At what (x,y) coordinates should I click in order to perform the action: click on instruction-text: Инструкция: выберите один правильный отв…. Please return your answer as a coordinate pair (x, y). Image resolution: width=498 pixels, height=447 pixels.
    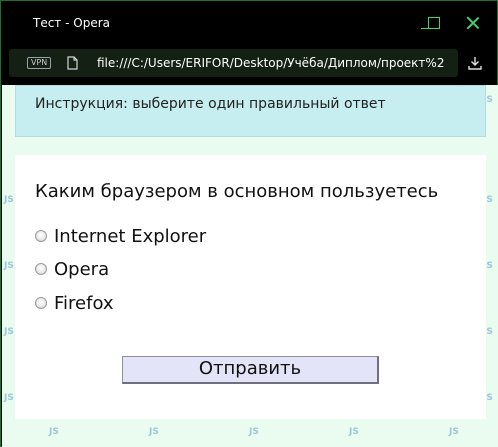
    Looking at the image, I should click on (210, 104).